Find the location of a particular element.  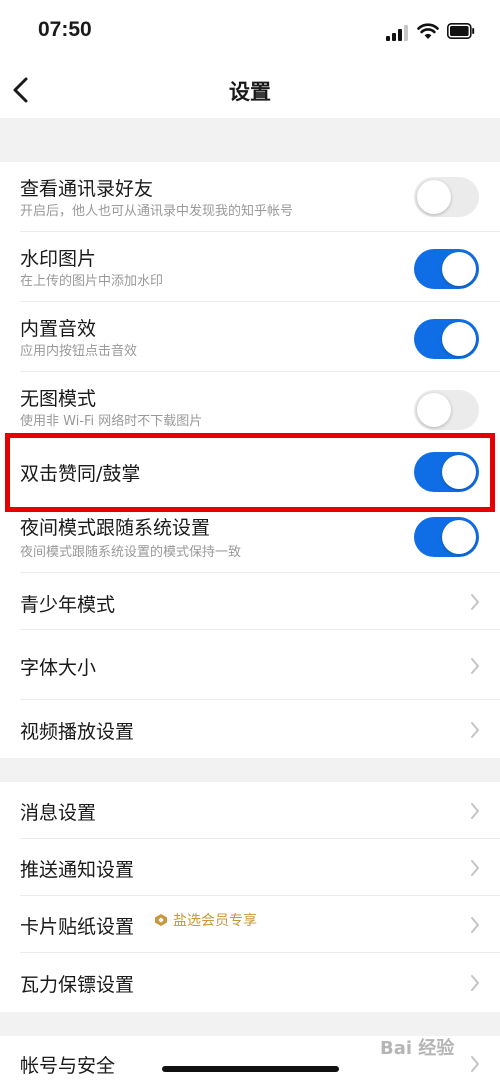

watermark: Bai 经验 is located at coordinates (417, 1048).